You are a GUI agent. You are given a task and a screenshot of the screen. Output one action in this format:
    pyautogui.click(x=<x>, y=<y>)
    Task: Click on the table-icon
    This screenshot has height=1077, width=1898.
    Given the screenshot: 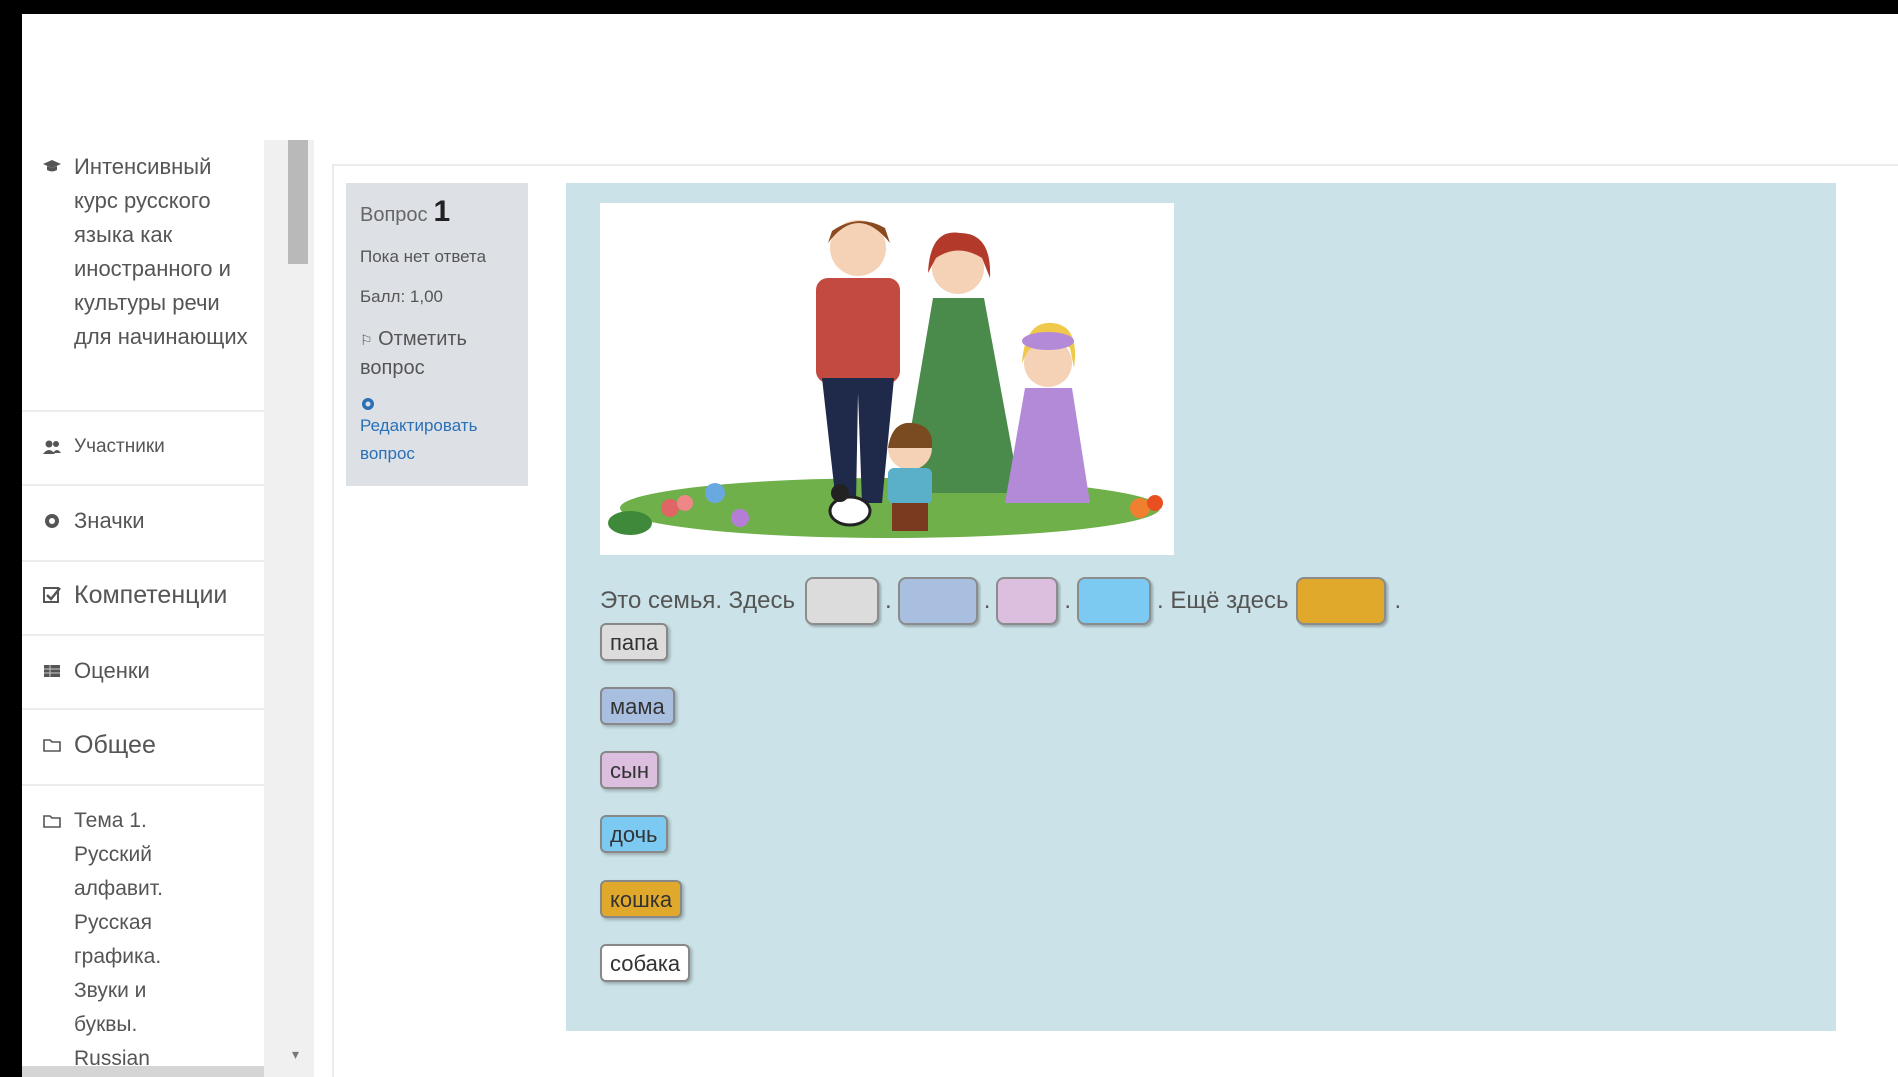 What is the action you would take?
    pyautogui.click(x=52, y=671)
    